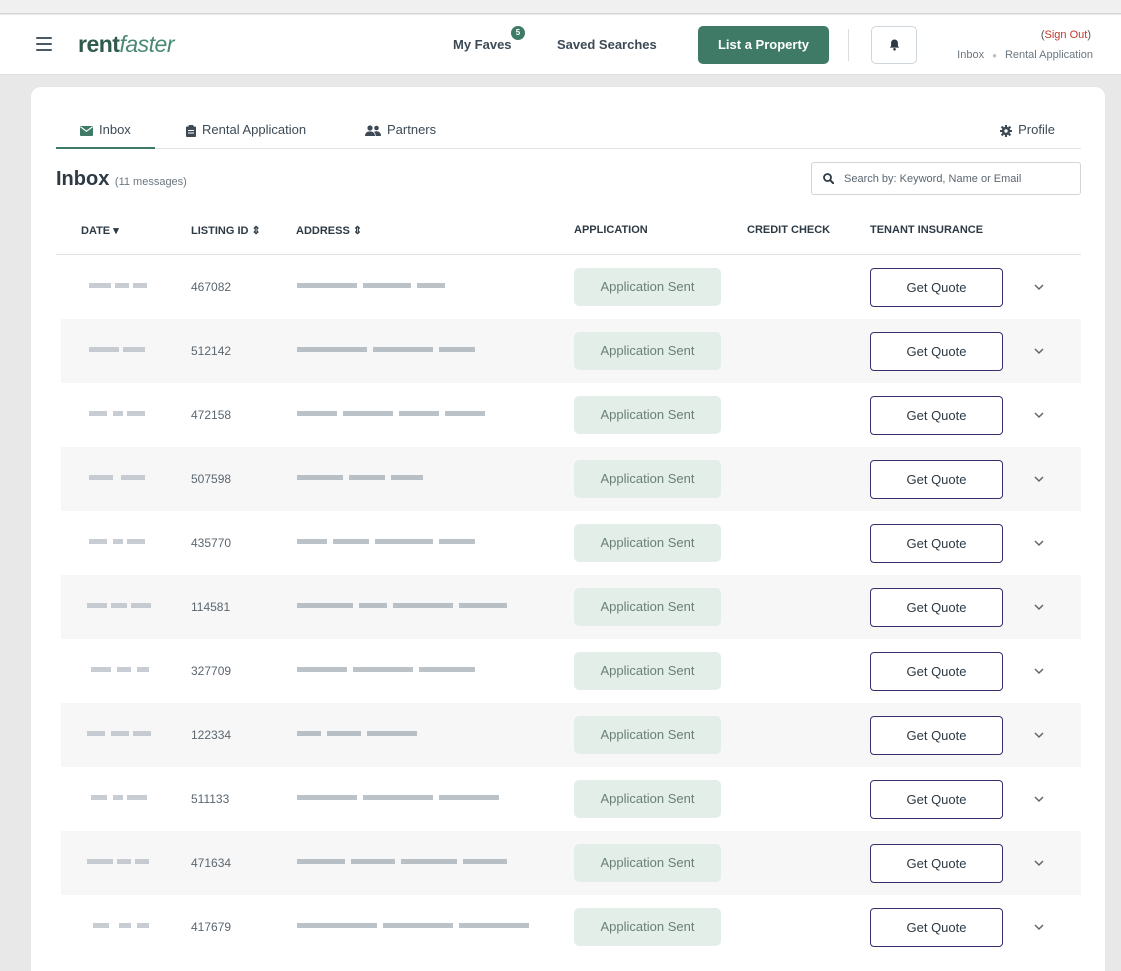  I want to click on table-row: 467082 Application Sent Get Quote, so click(571, 287).